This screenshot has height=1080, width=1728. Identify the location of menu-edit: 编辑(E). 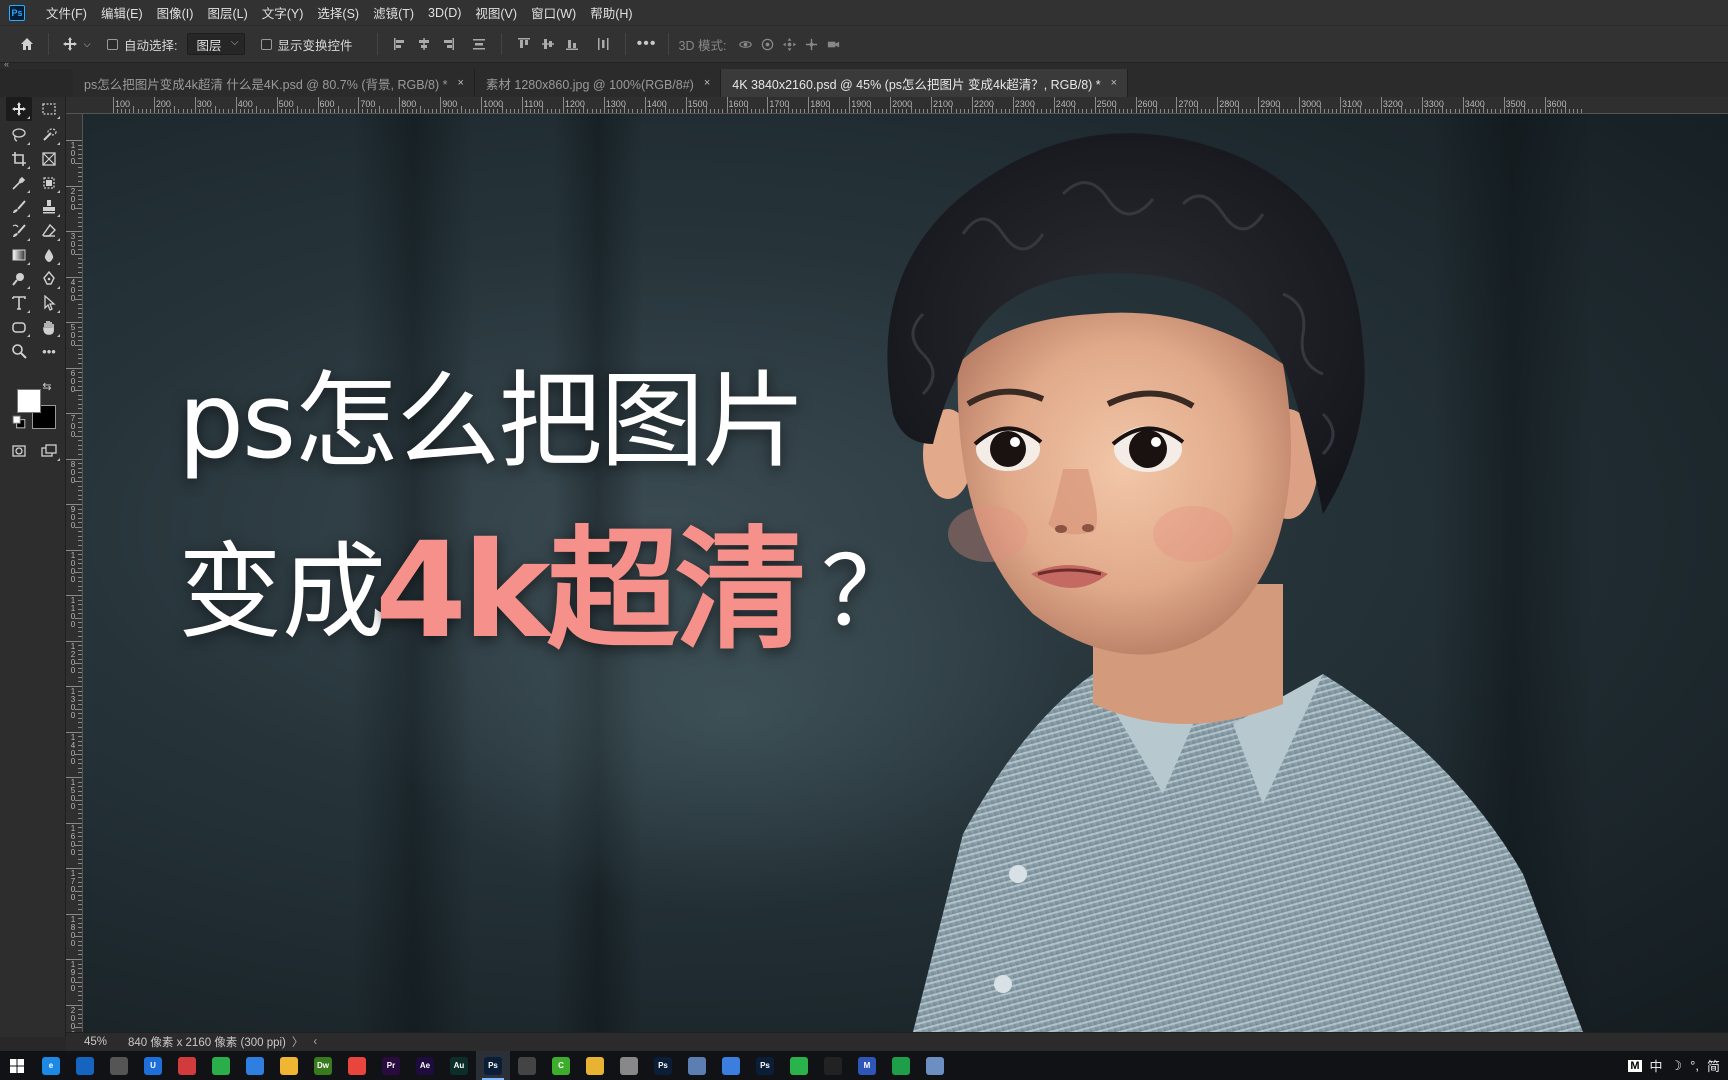
(122, 12).